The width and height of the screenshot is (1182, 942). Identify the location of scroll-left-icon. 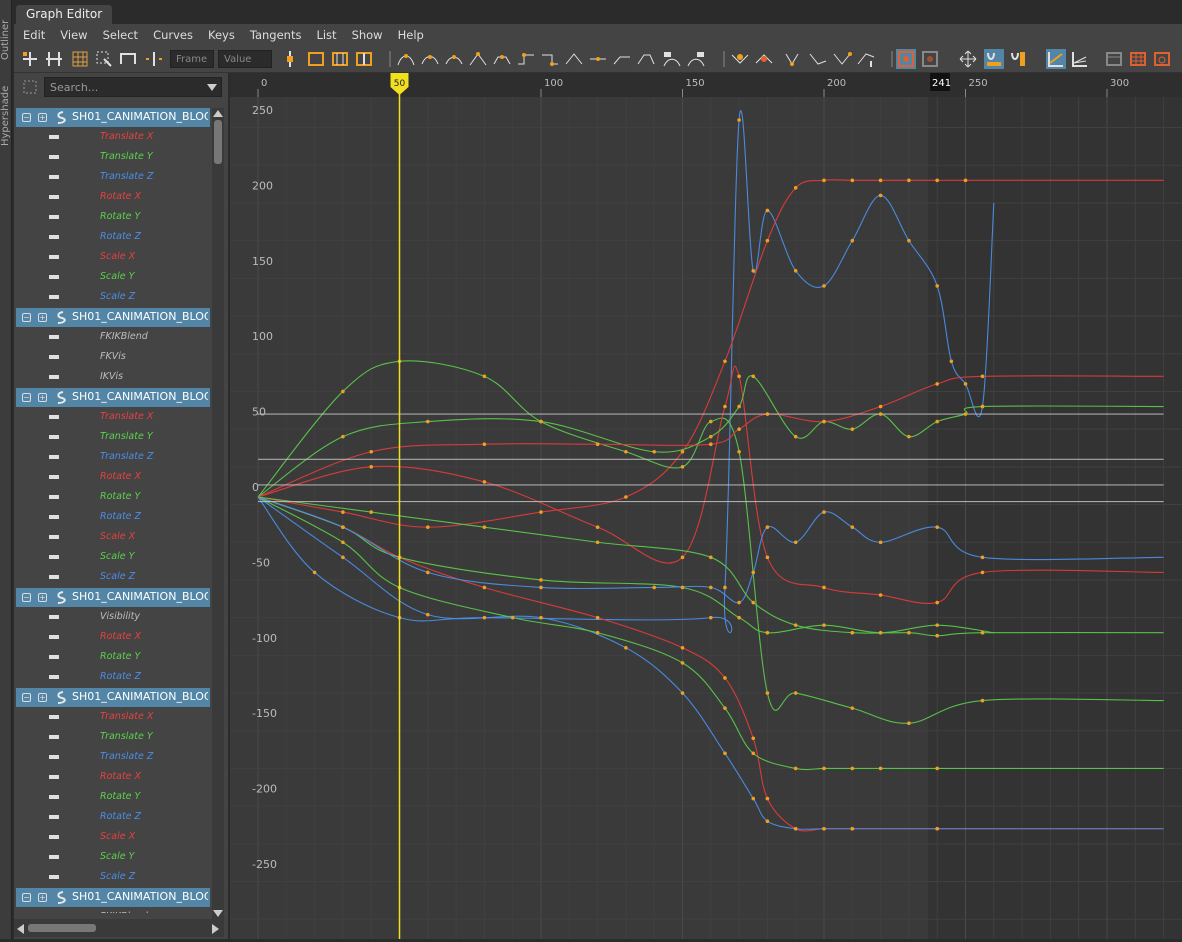
(21, 929).